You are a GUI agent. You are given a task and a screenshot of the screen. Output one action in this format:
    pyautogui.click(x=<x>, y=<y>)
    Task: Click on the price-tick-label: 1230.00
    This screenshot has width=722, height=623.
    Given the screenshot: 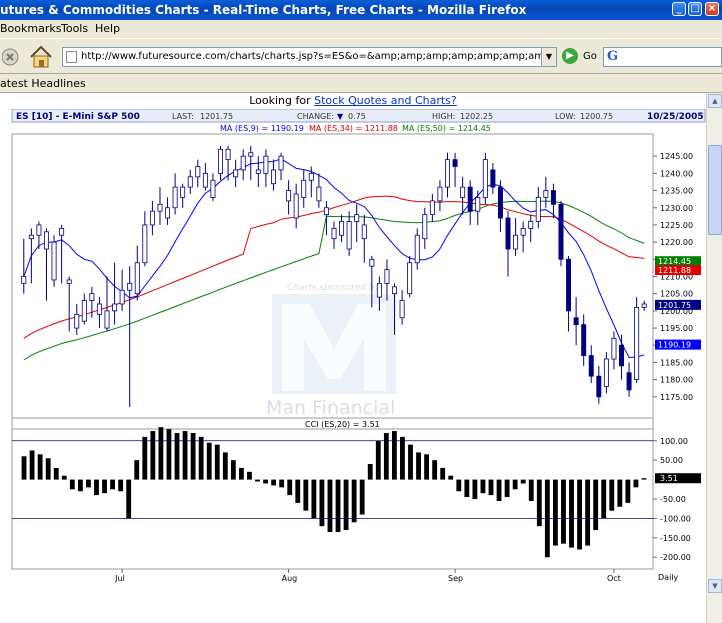 What is the action you would take?
    pyautogui.click(x=676, y=208)
    